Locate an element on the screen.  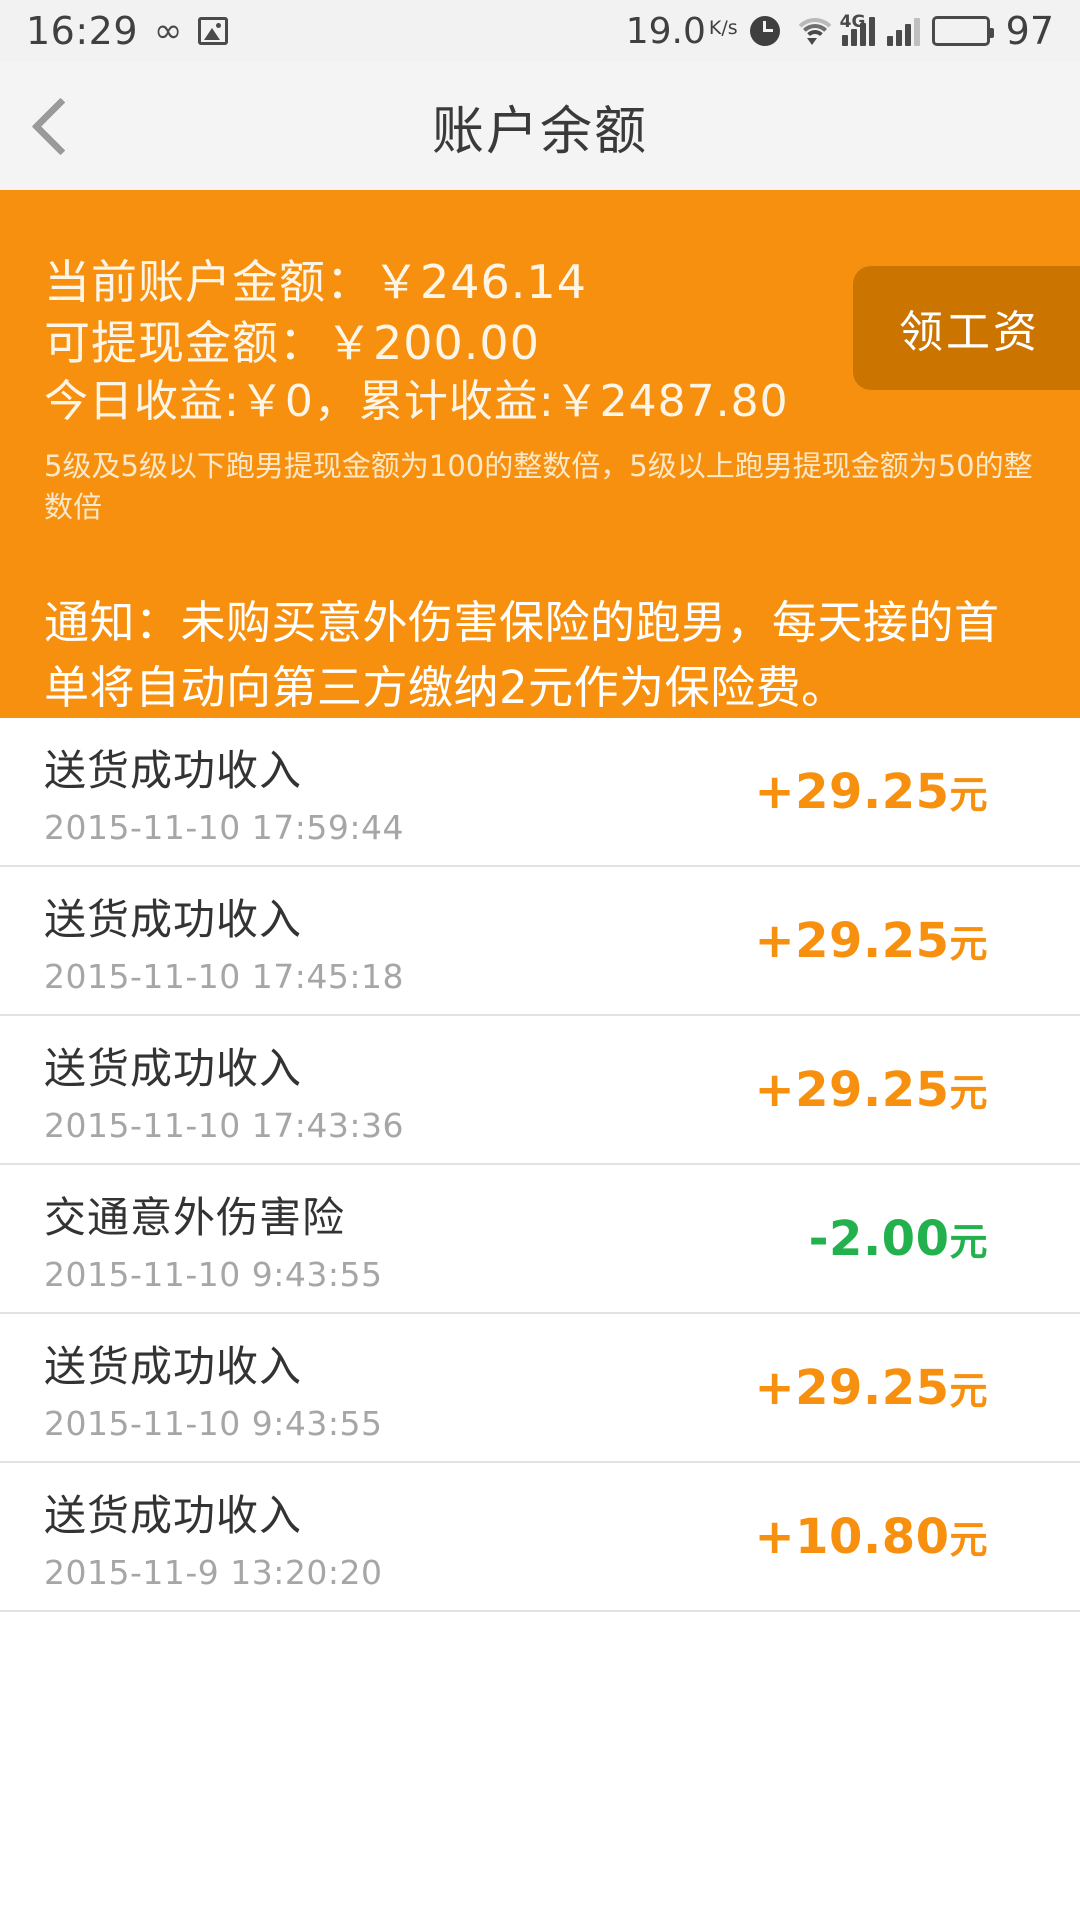
transaction-amount: -2.00元 is located at coordinates (922, 1239).